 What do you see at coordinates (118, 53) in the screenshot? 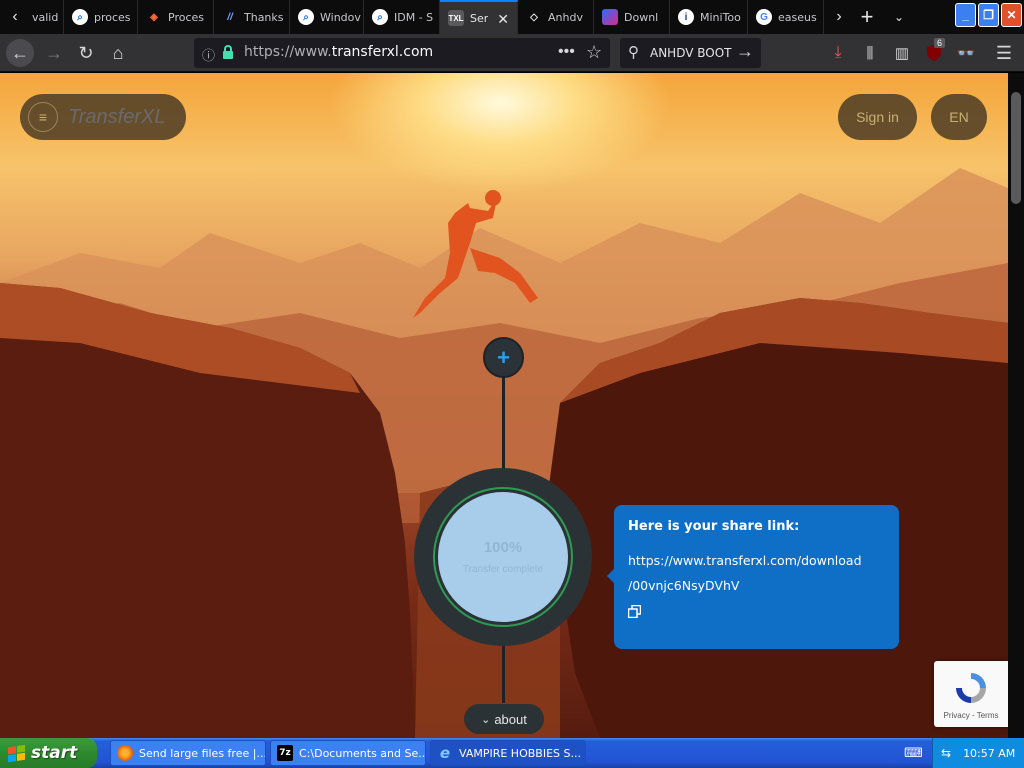
I see `home-icon: ⌂` at bounding box center [118, 53].